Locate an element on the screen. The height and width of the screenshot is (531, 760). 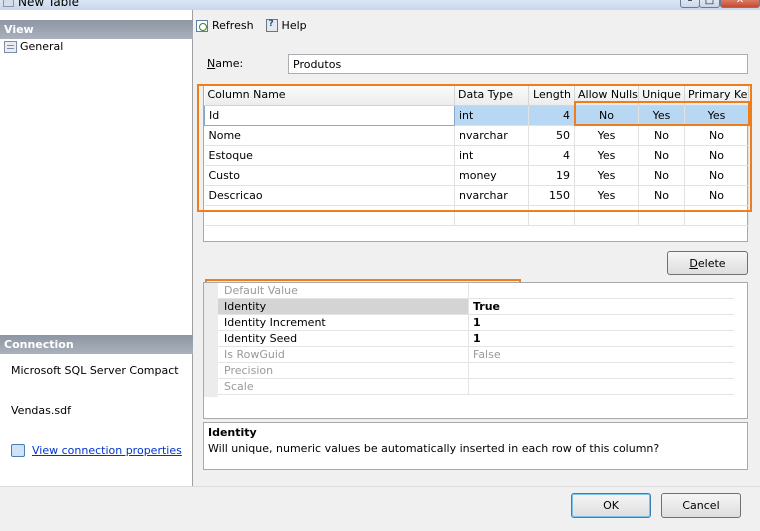
property-value: False is located at coordinates (601, 354).